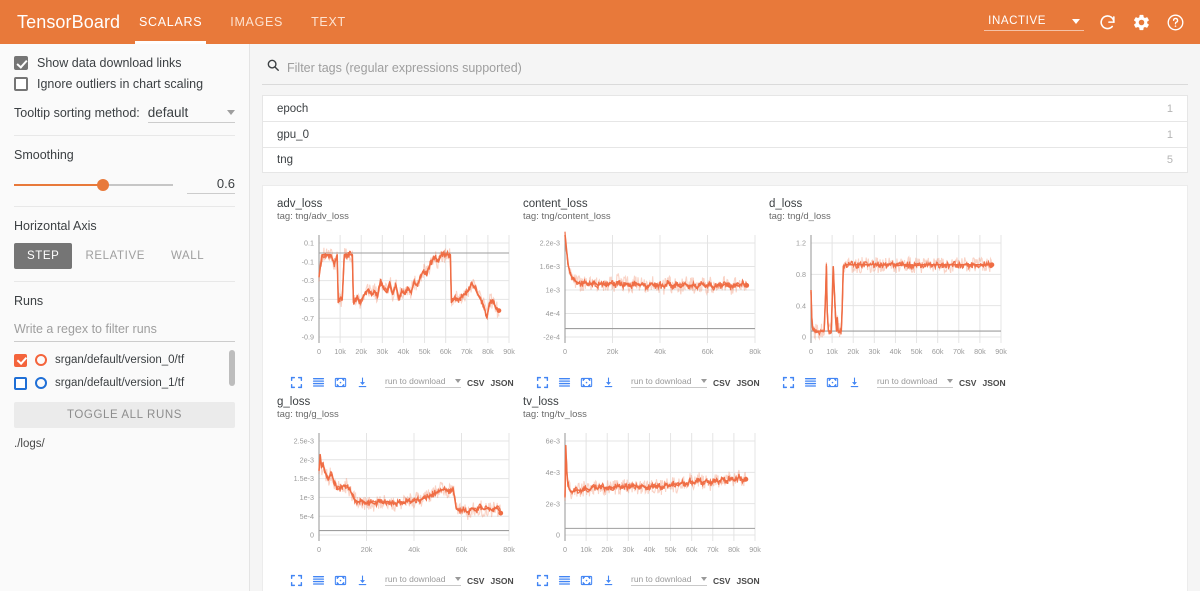  I want to click on svg-text: 1e-3, so click(553, 290).